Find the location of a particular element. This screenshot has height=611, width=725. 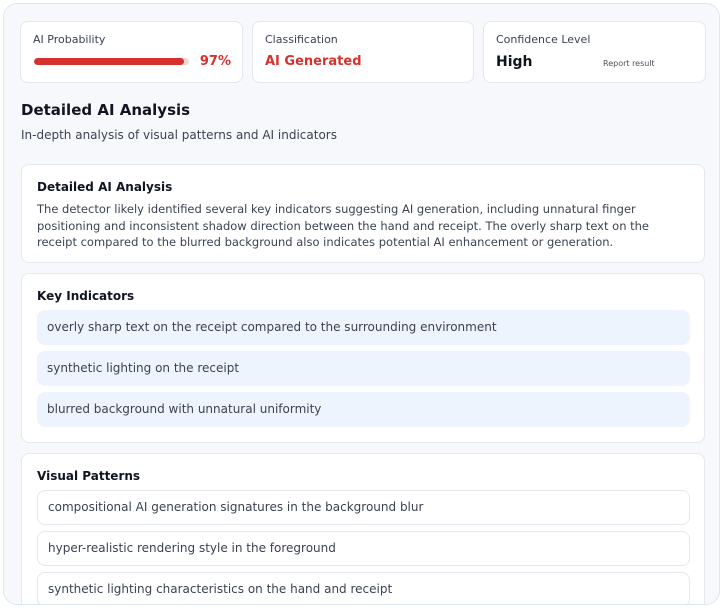

visual-patterns-heading: Visual Patterns is located at coordinates (89, 476).